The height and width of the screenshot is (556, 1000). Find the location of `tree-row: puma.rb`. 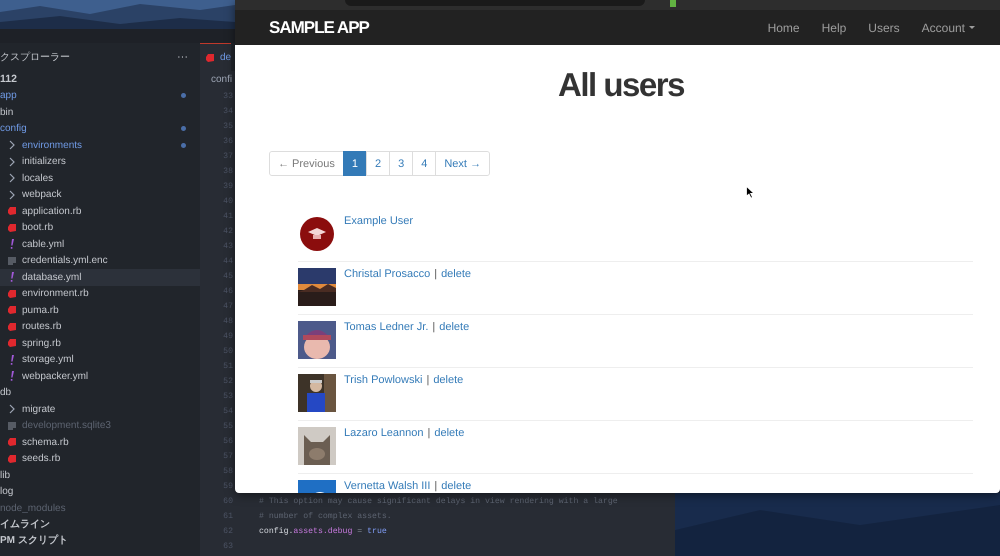

tree-row: puma.rb is located at coordinates (100, 310).